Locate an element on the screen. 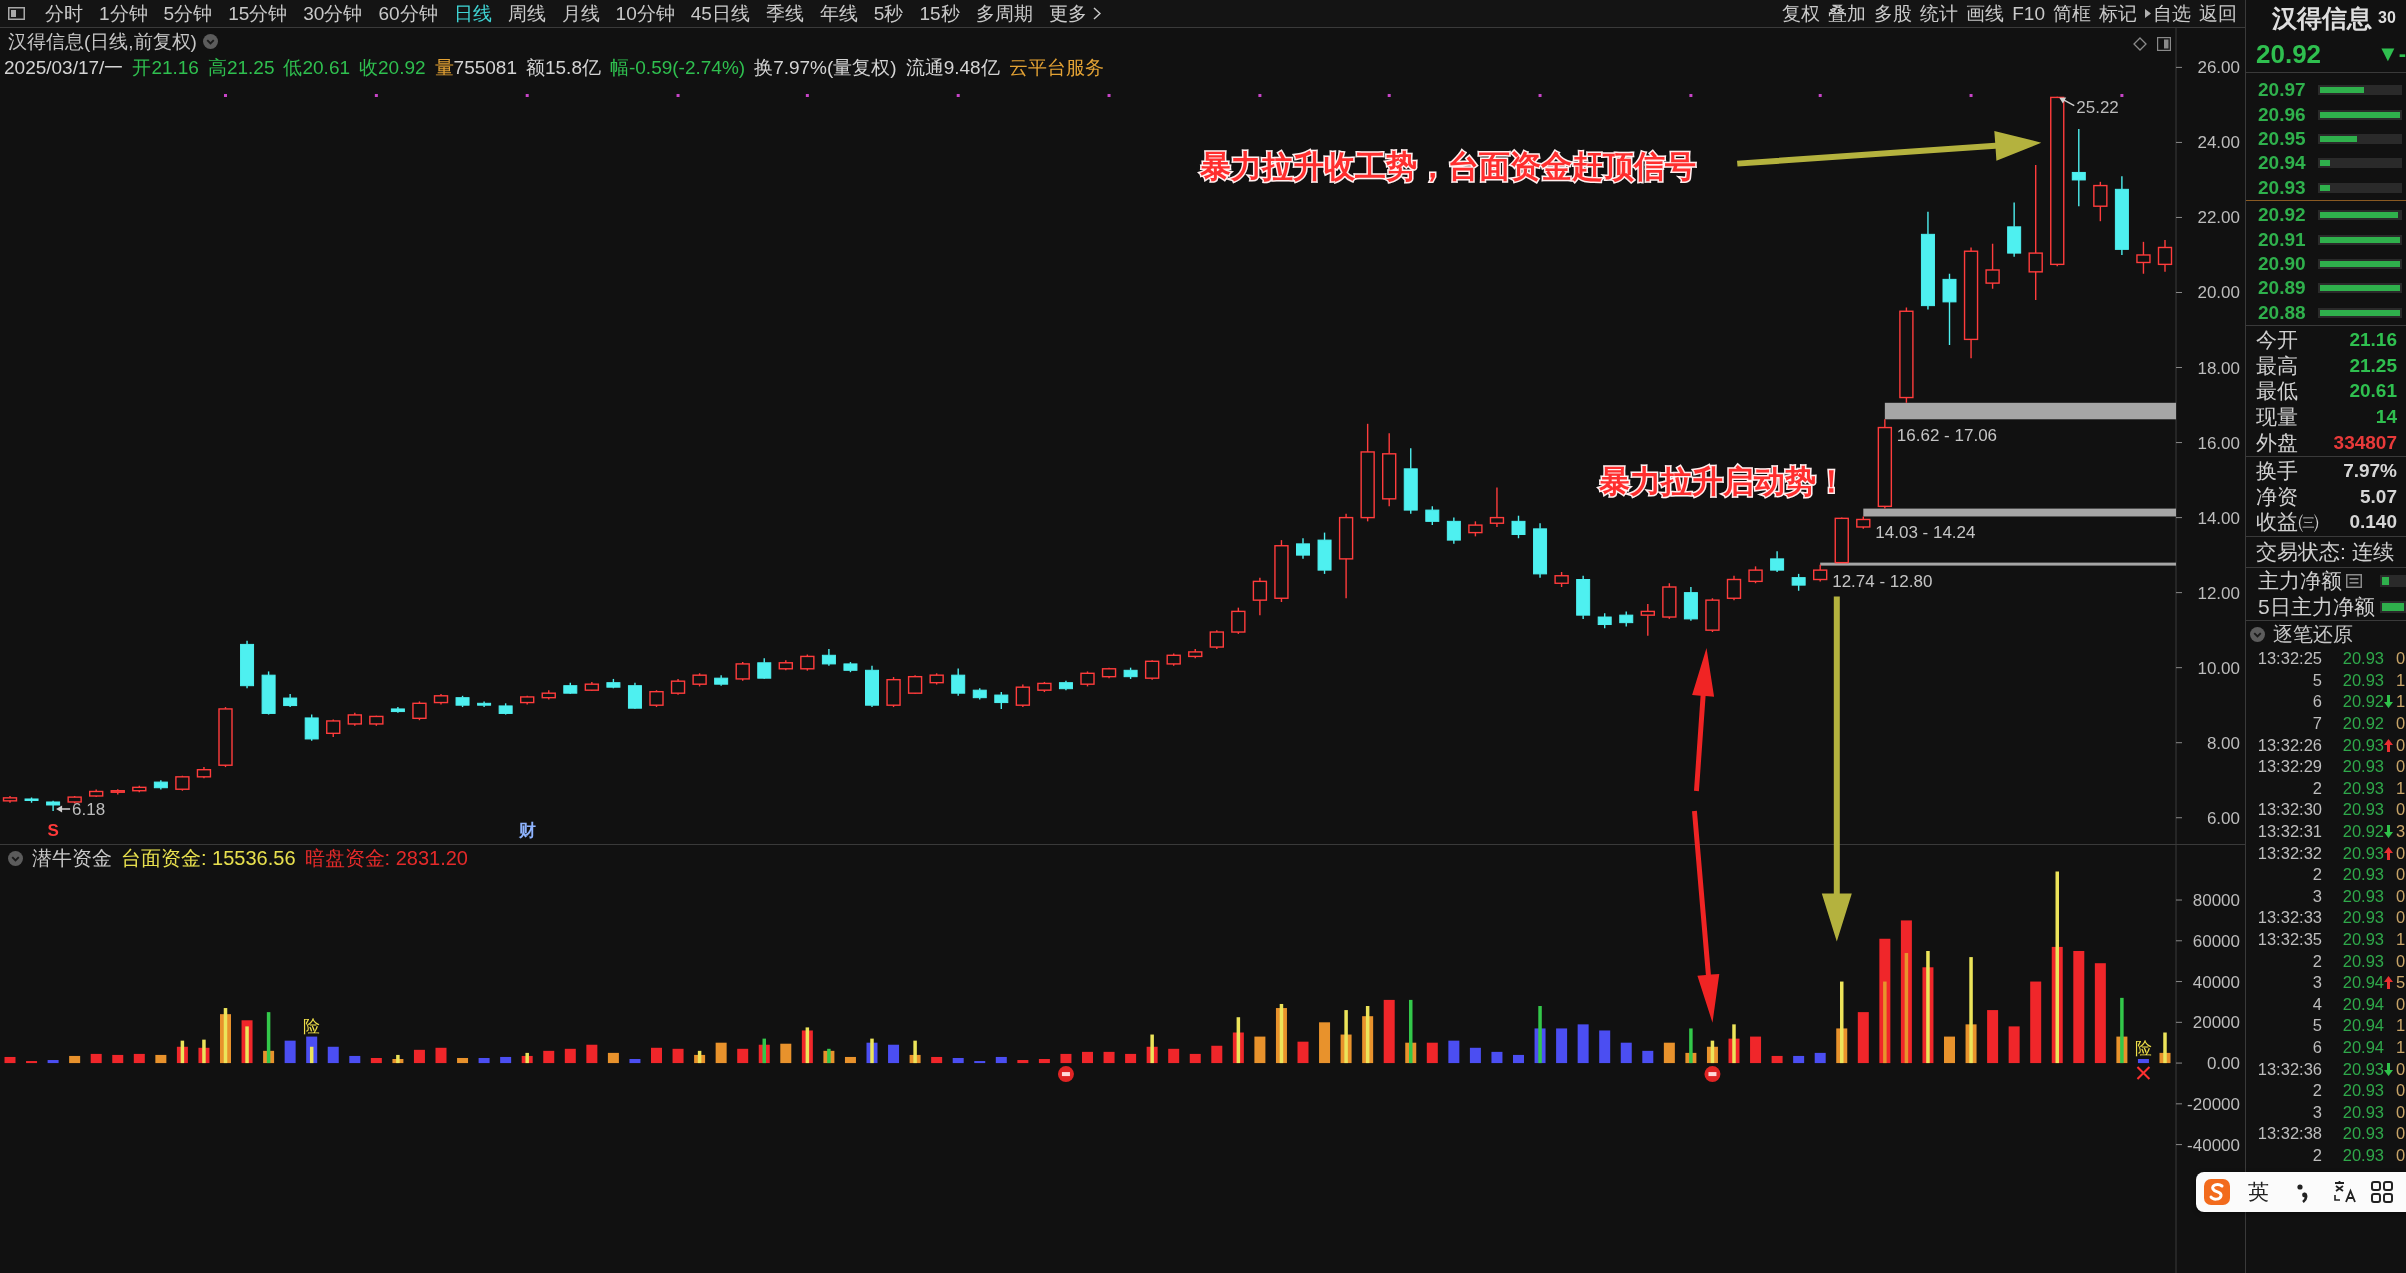 The width and height of the screenshot is (2406, 1273). circle-marker-icon is located at coordinates (1065, 1074).